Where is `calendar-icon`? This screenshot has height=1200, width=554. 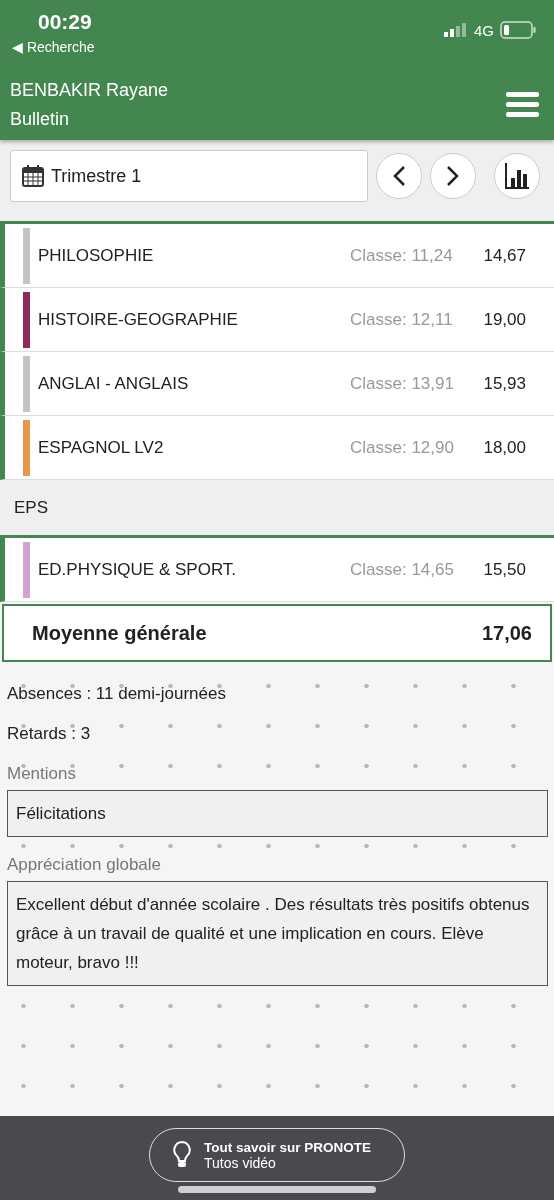 calendar-icon is located at coordinates (33, 176).